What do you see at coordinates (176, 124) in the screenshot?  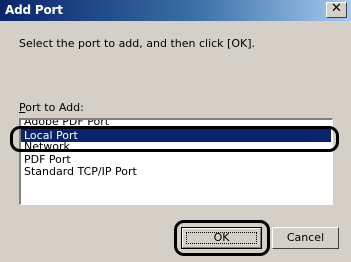 I see `list-item-adobe-pdf-port: Adobe PDF Port` at bounding box center [176, 124].